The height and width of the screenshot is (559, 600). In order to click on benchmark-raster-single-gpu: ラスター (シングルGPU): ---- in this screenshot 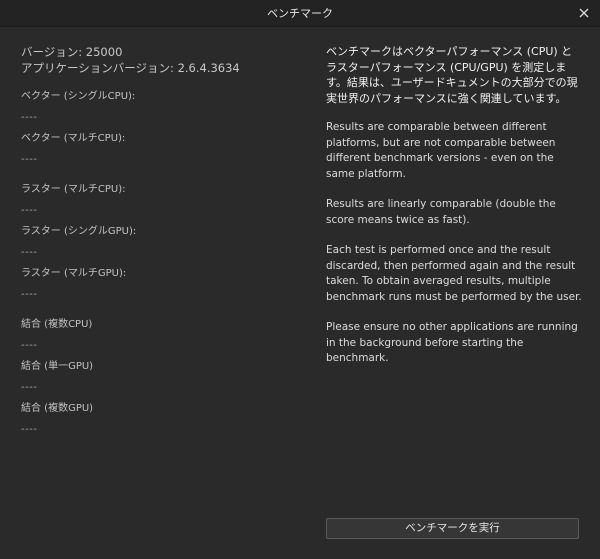, I will do `click(156, 246)`.